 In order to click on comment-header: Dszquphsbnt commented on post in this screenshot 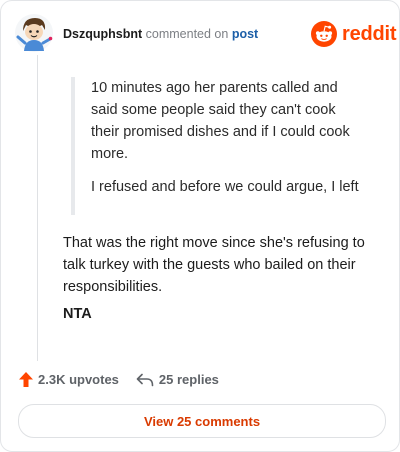, I will do `click(160, 34)`.